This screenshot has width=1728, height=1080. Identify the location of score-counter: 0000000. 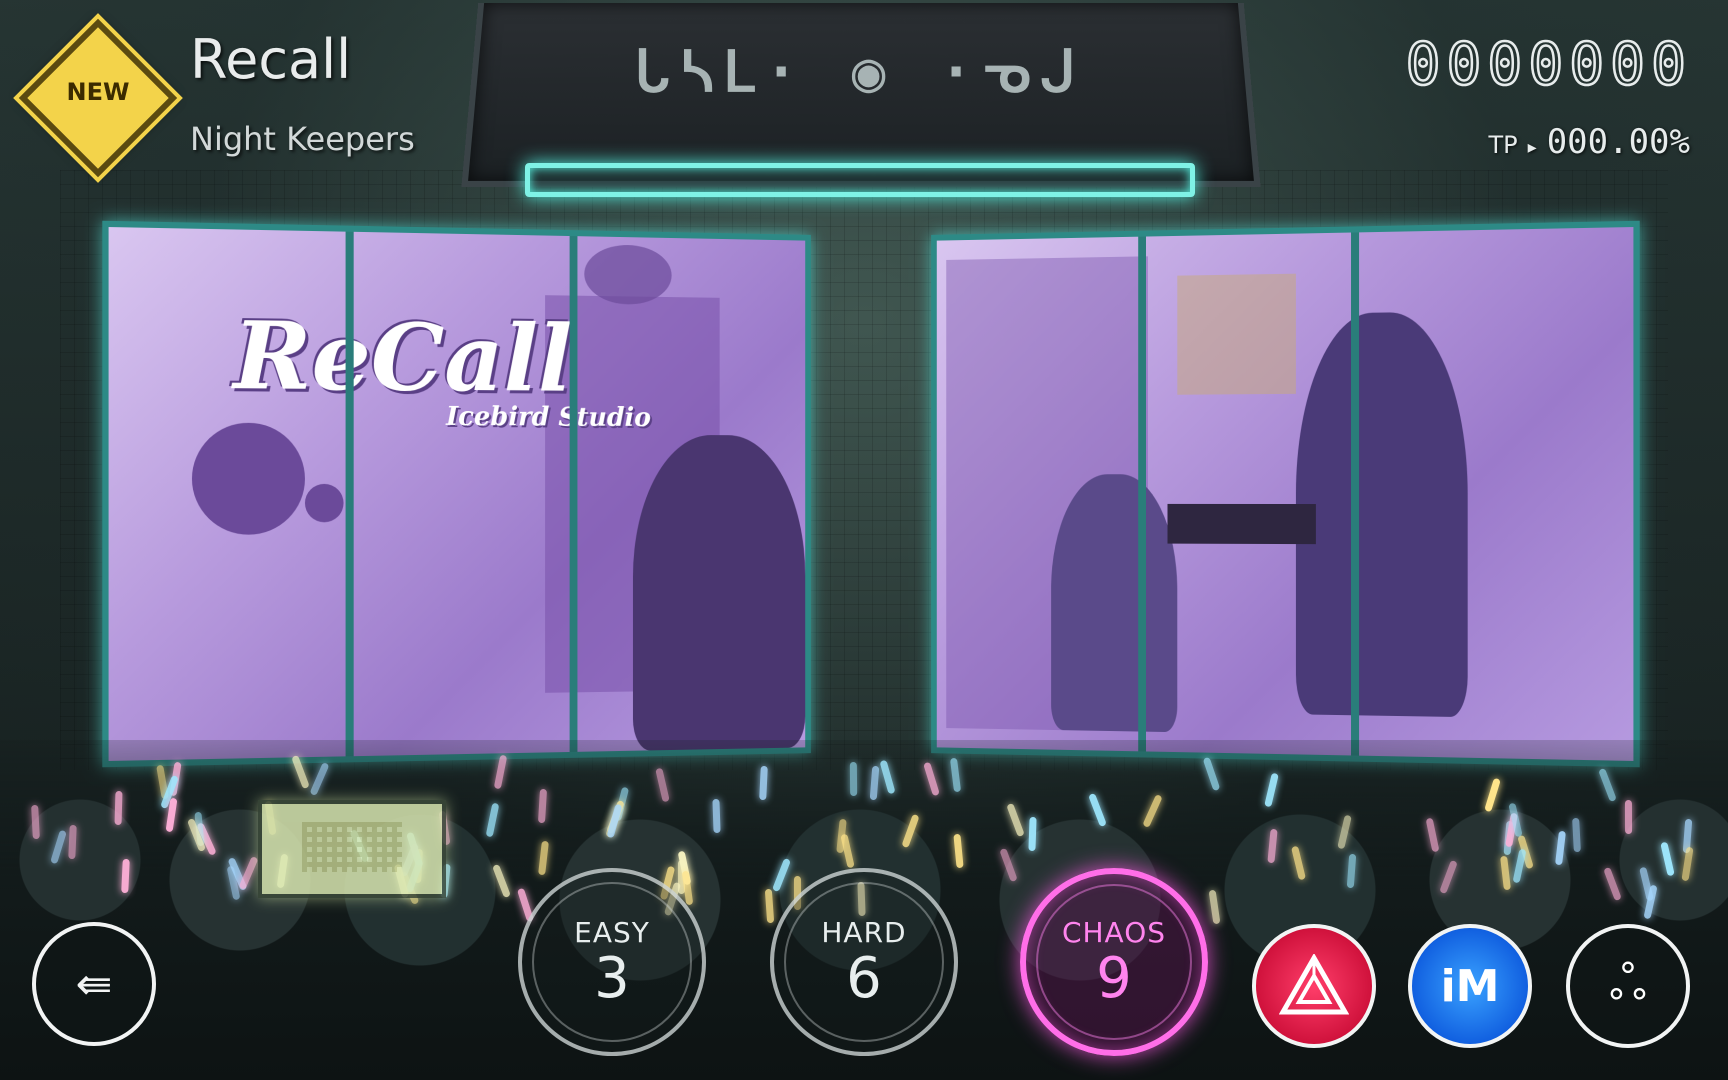
(1548, 64).